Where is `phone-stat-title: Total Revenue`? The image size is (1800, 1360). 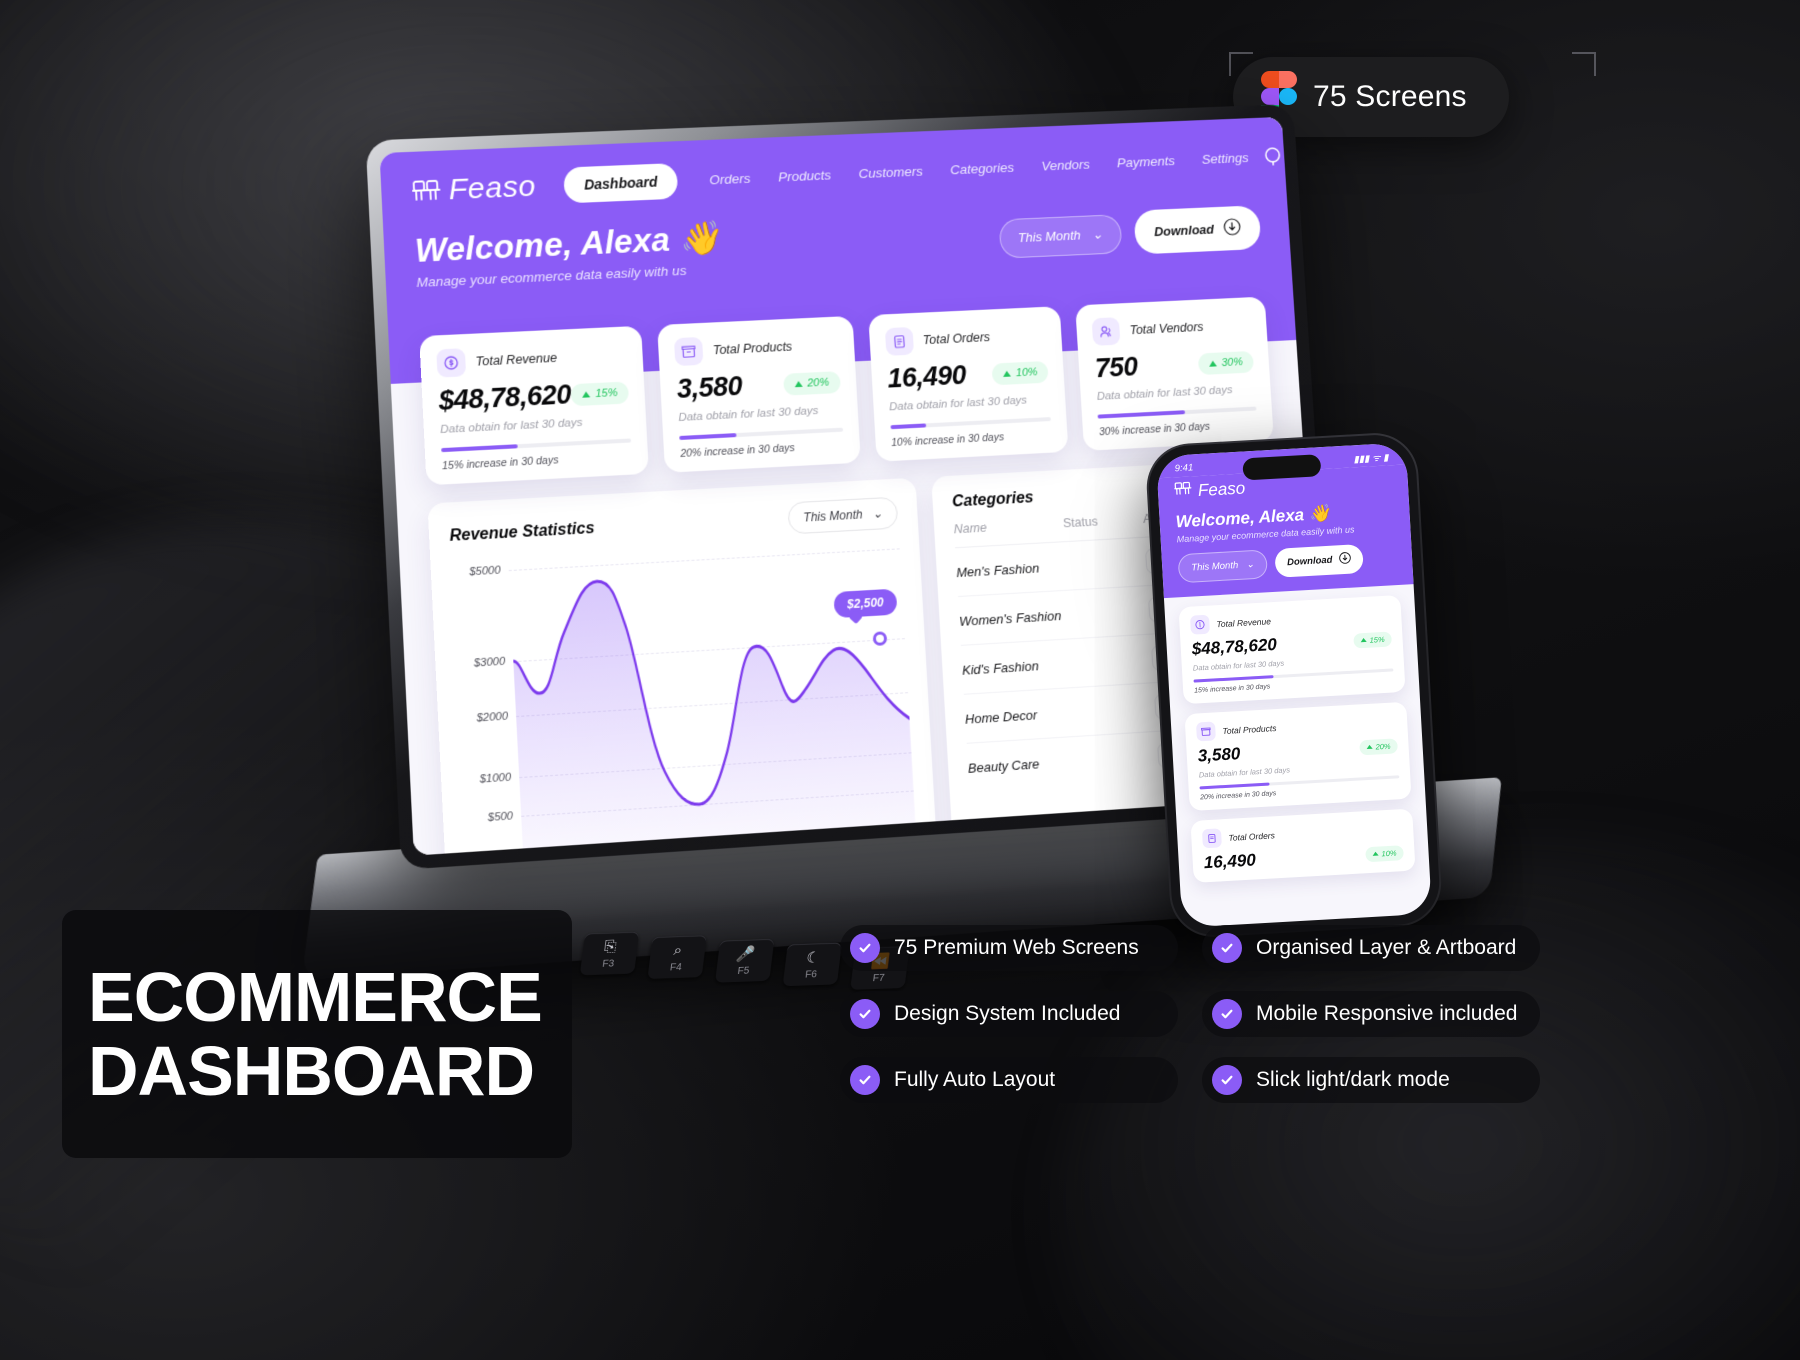
phone-stat-title: Total Revenue is located at coordinates (1244, 622).